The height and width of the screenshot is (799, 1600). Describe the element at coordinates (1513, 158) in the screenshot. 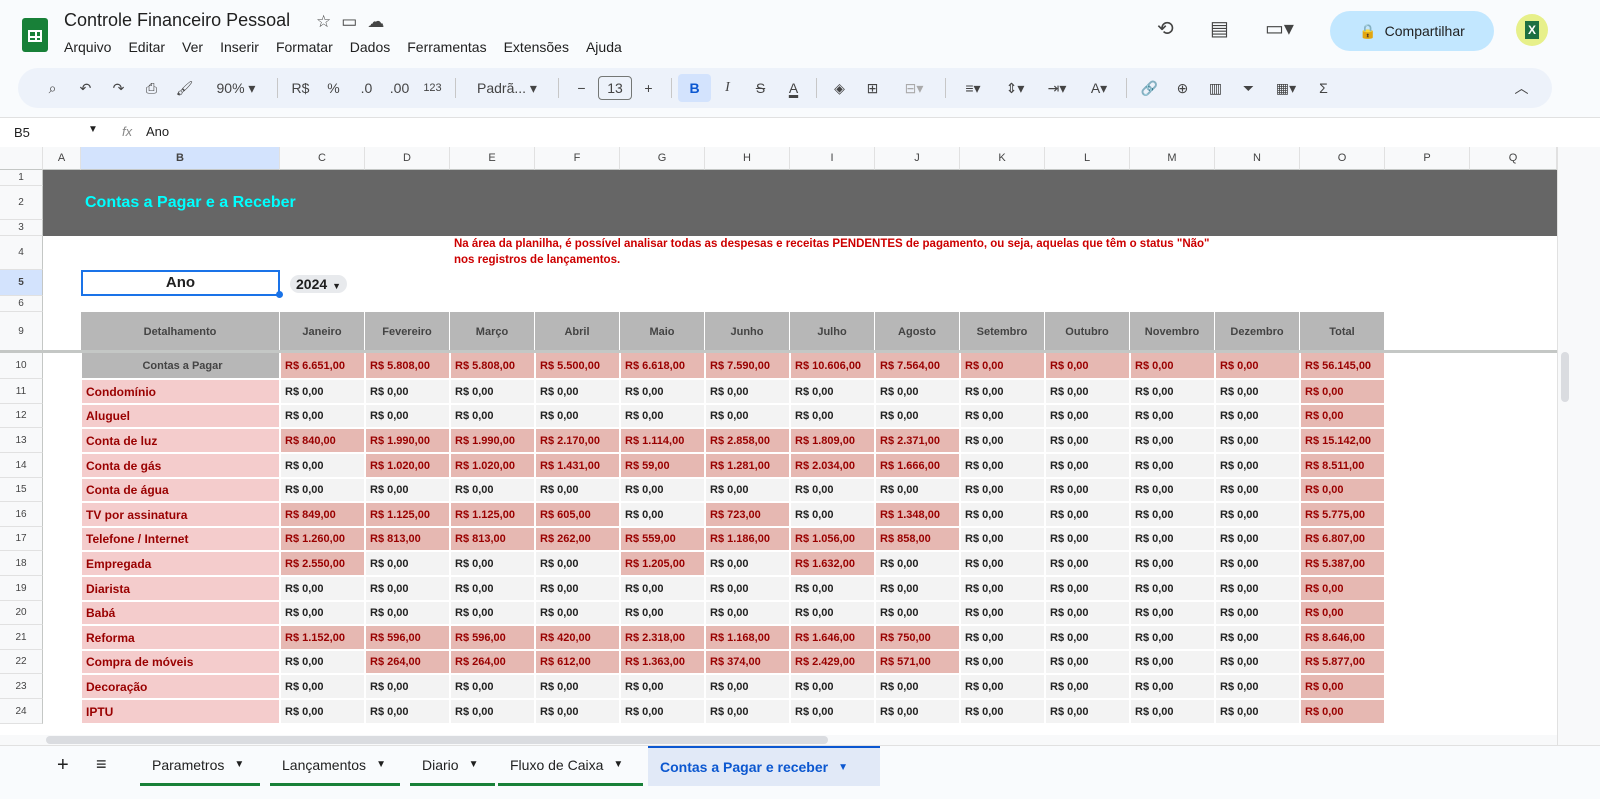

I see `column-header-Q: Q` at that location.